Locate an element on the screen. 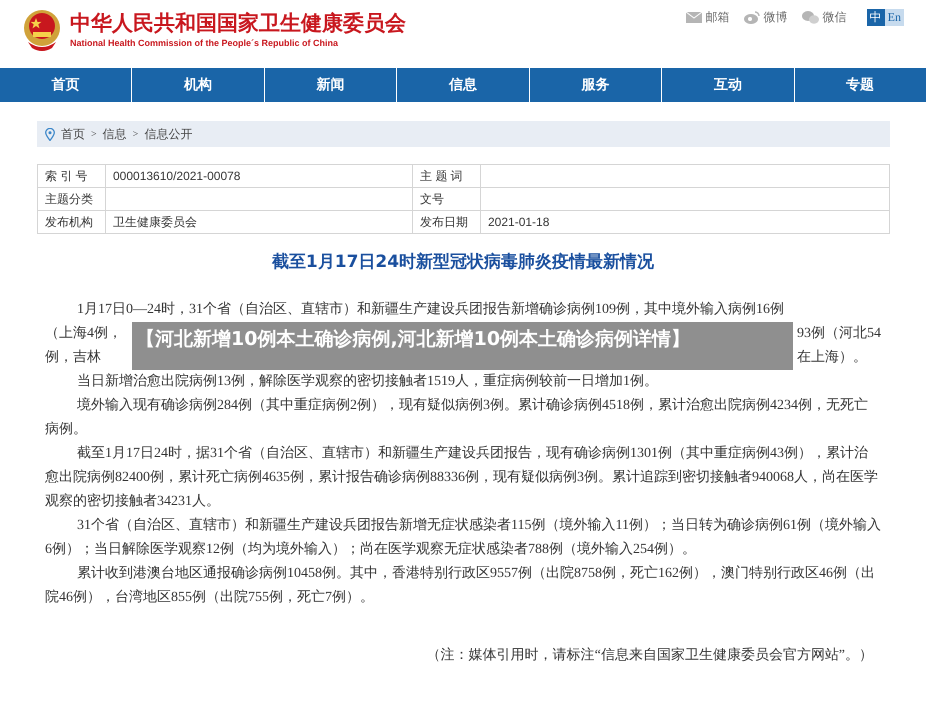  site-subtitle: National Health Commission of the People´s Republic of China is located at coordinates (205, 43).